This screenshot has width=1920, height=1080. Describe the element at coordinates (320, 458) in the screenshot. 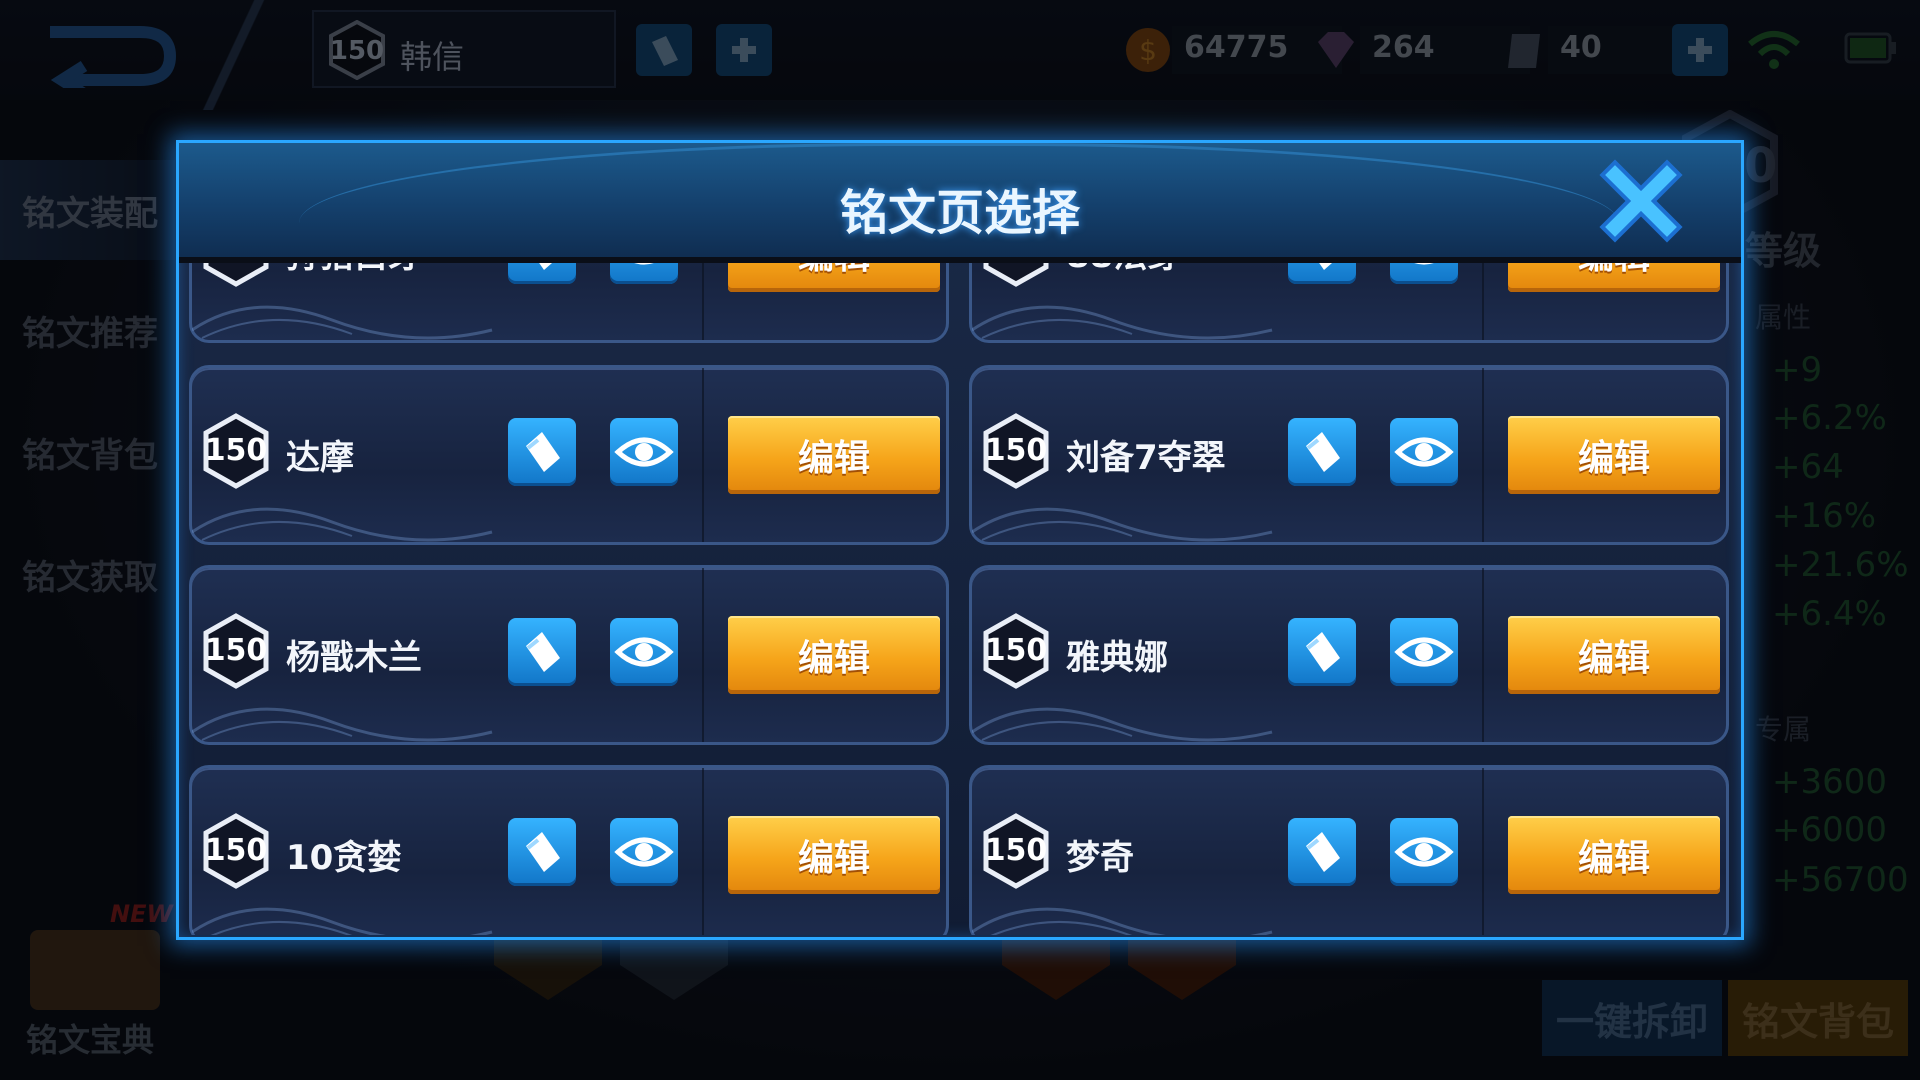

I see `rune-page-name: 达摩` at that location.